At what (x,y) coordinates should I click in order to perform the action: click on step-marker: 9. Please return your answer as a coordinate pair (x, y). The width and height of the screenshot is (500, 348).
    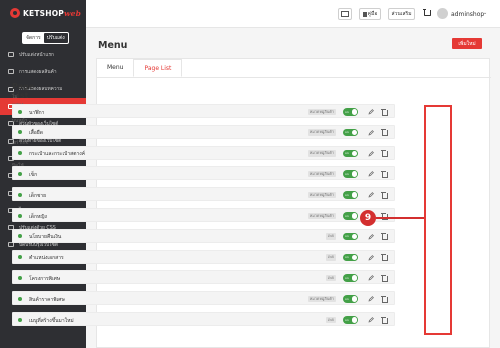
    Looking at the image, I should click on (368, 218).